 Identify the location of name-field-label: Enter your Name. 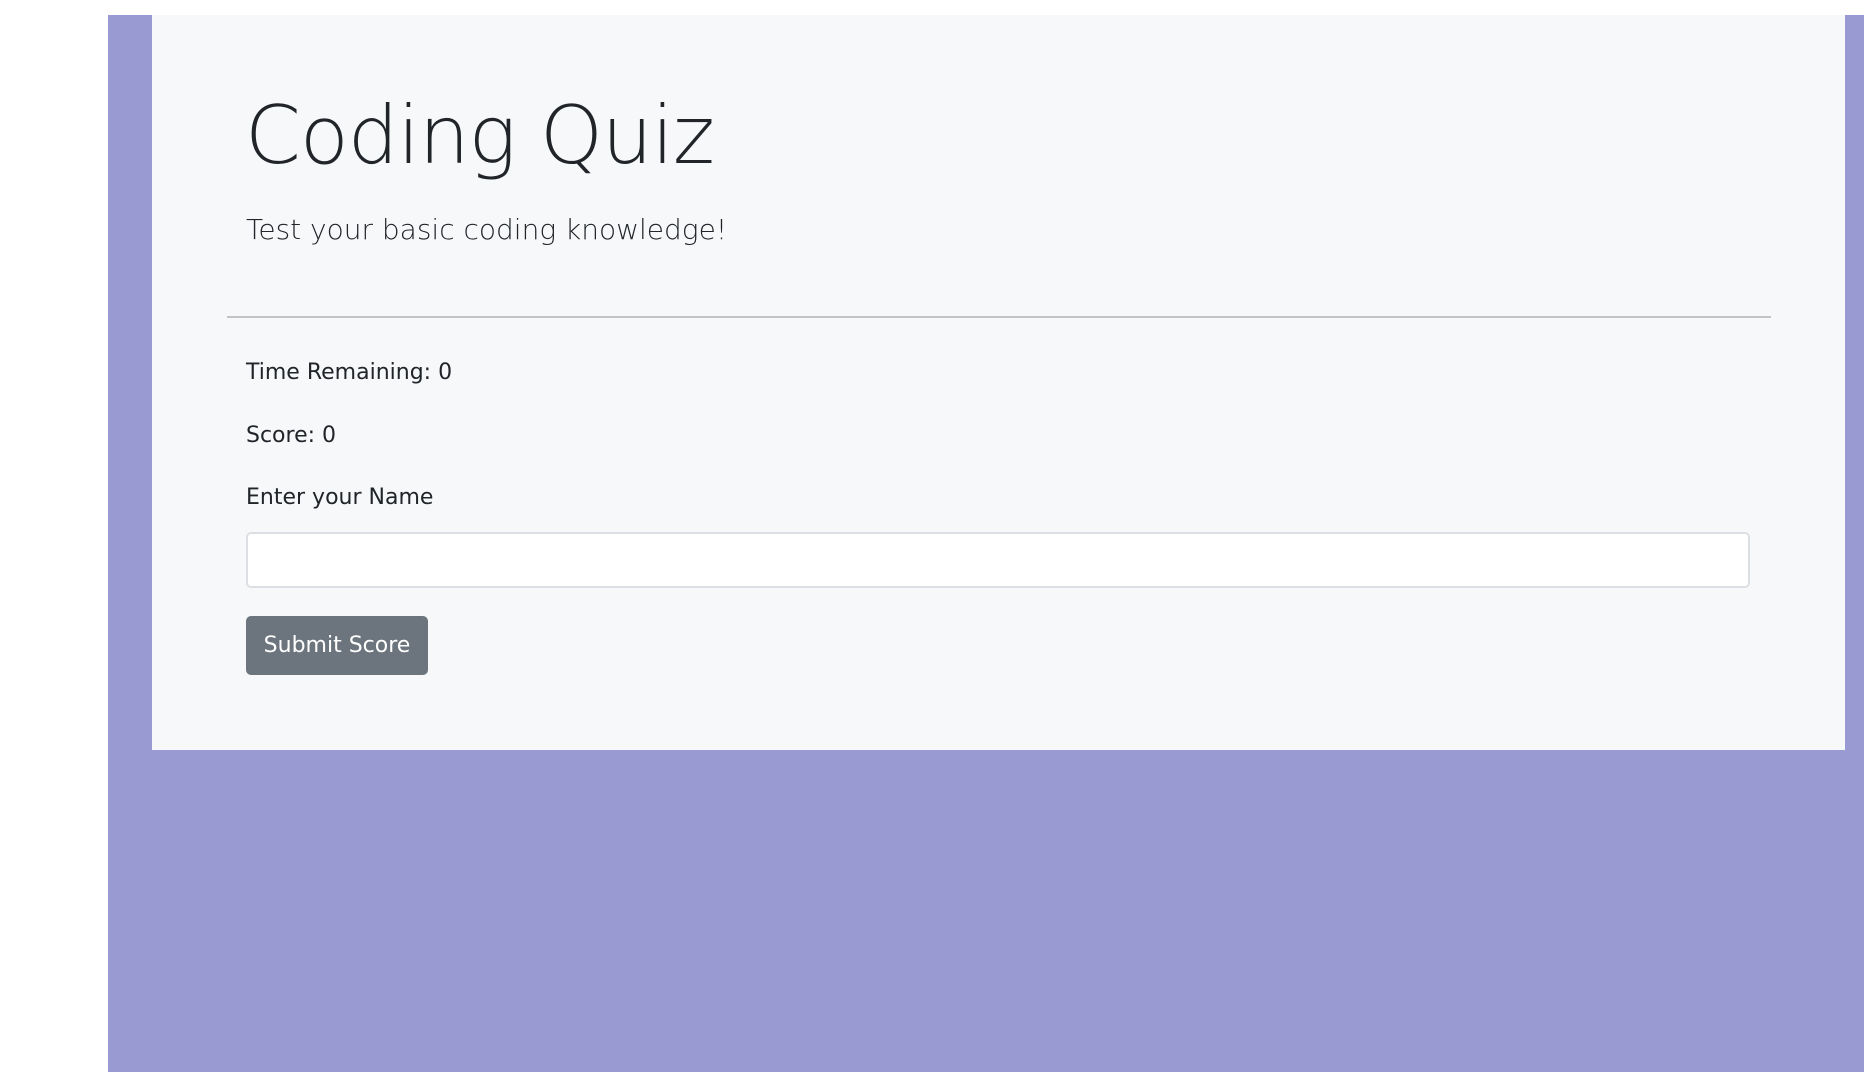
(340, 497).